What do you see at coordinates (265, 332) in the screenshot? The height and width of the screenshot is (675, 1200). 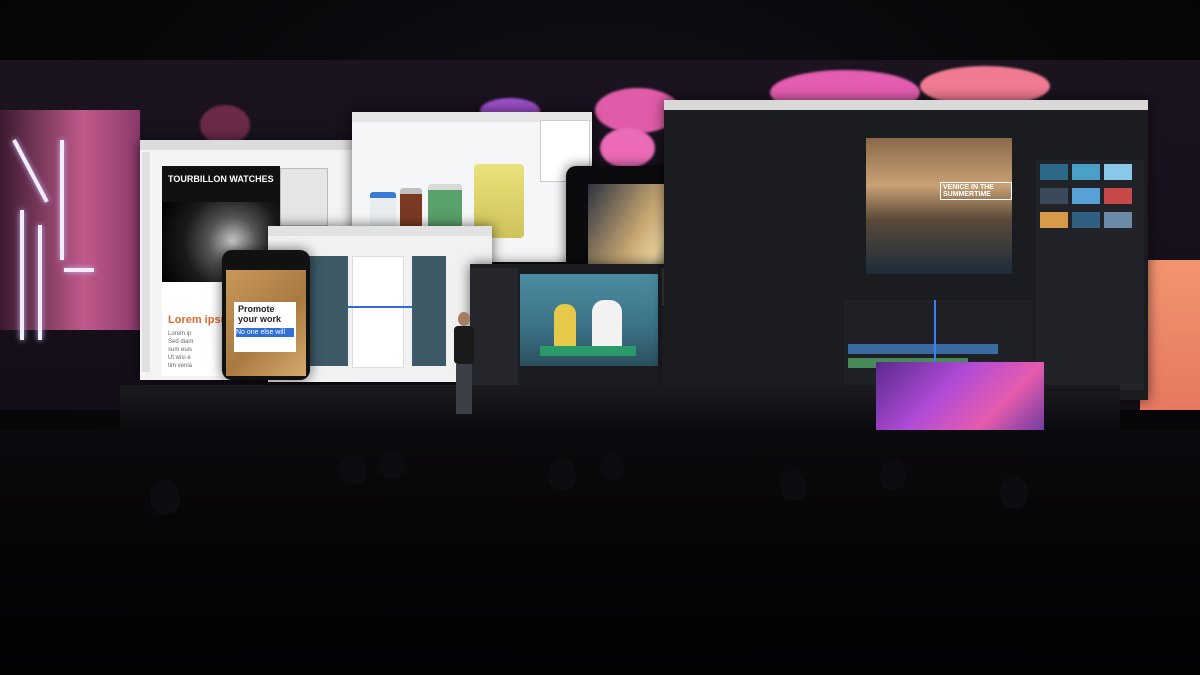 I see `promo-highlight: No one else will` at bounding box center [265, 332].